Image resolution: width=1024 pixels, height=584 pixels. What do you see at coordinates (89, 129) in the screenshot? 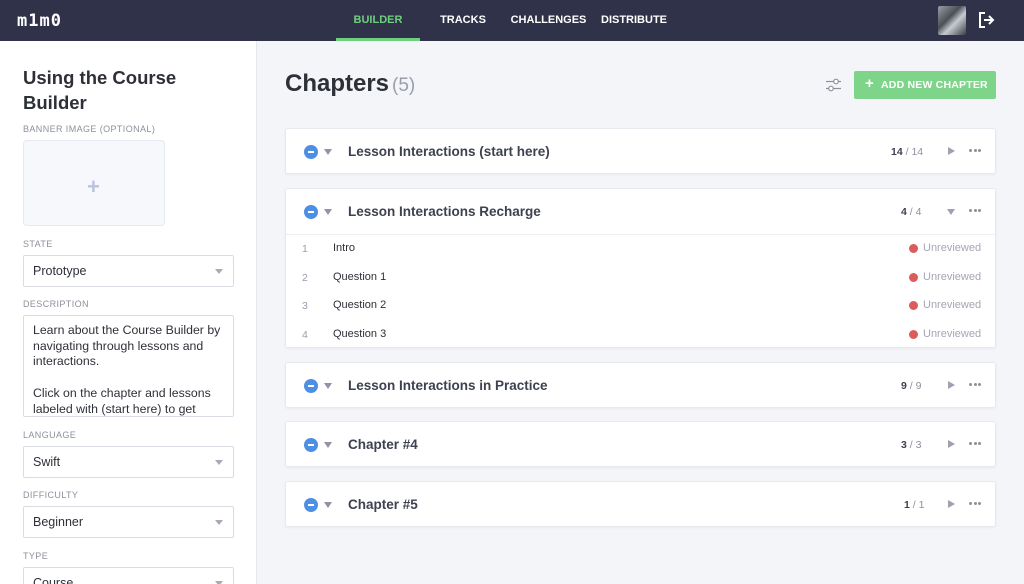
I see `banner-image-label: BANNER IMAGE (OPTIONAL)` at bounding box center [89, 129].